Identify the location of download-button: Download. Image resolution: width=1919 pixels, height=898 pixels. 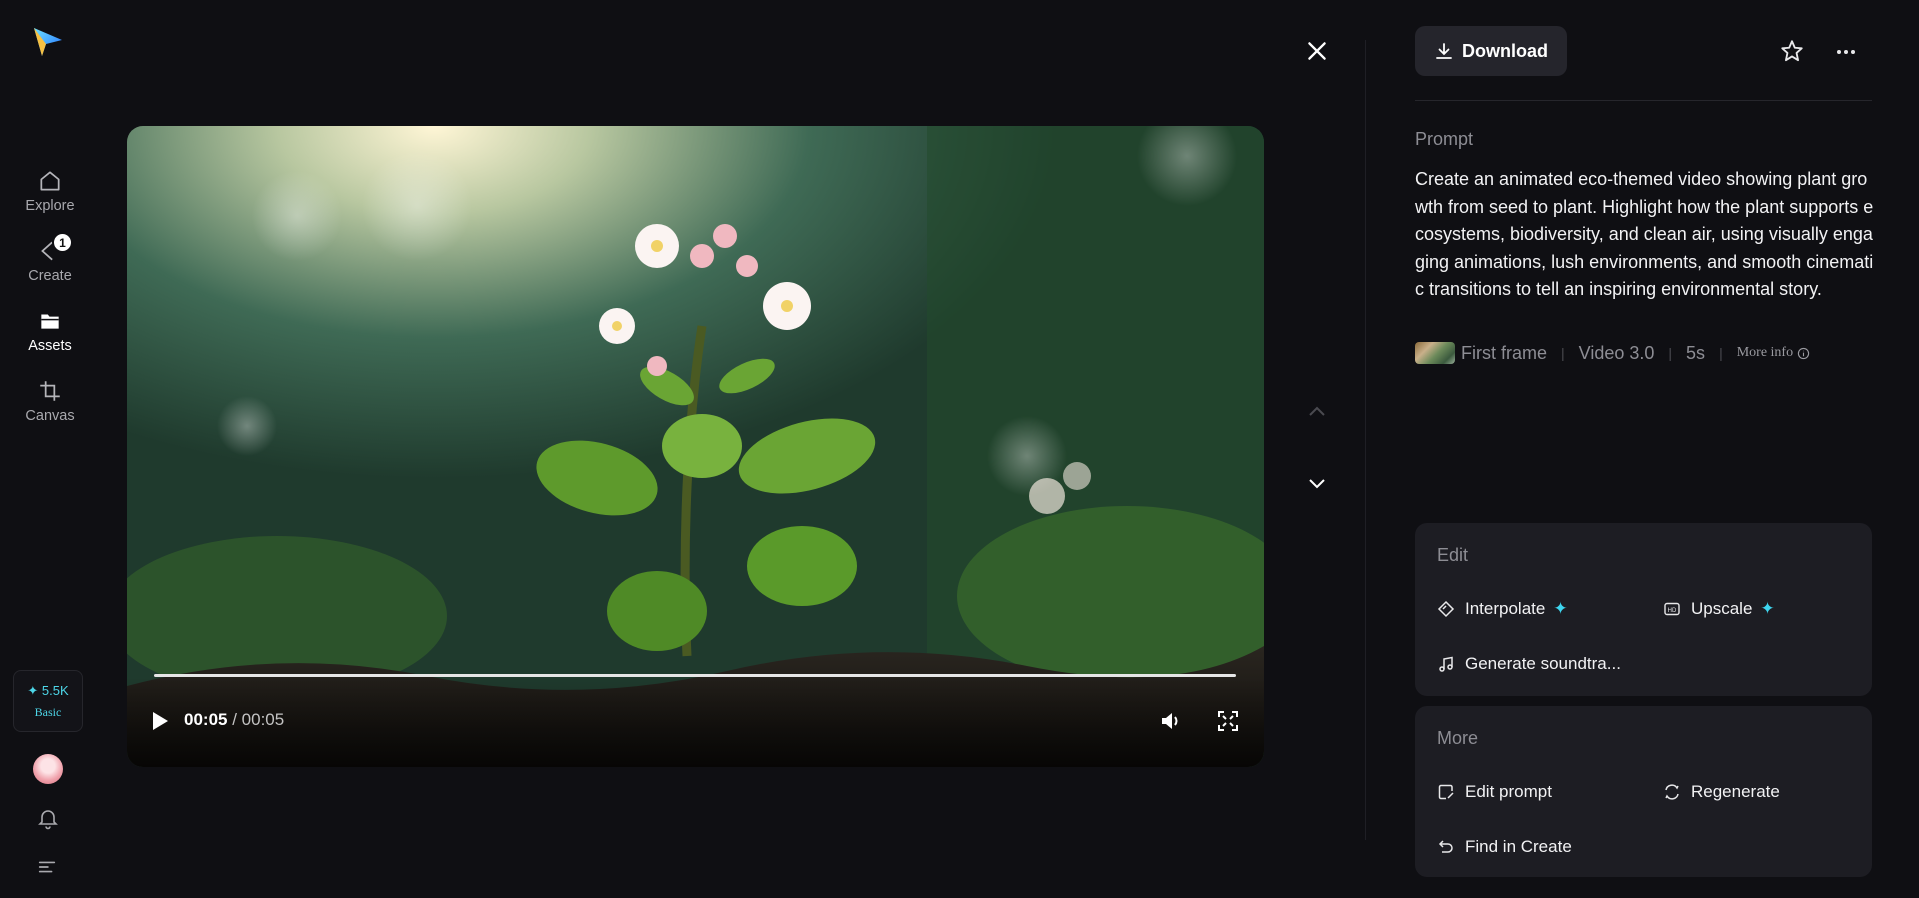
(1491, 51).